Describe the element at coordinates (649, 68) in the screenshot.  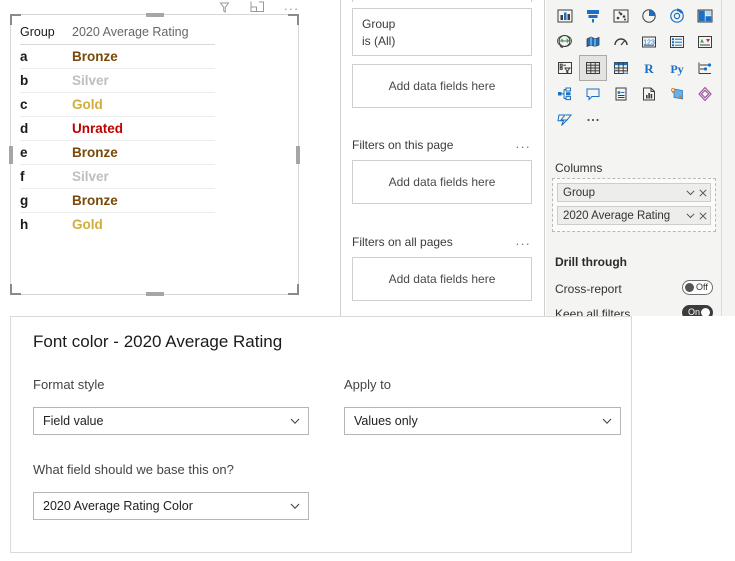
I see `r-script-visual-icon: R` at that location.